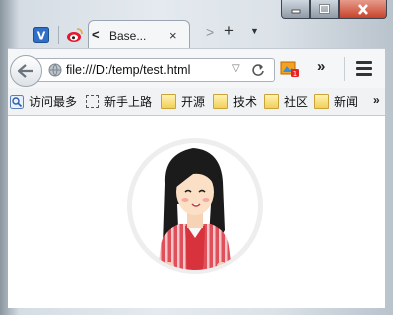 Image resolution: width=393 pixels, height=315 pixels. I want to click on close-window-button, so click(363, 9).